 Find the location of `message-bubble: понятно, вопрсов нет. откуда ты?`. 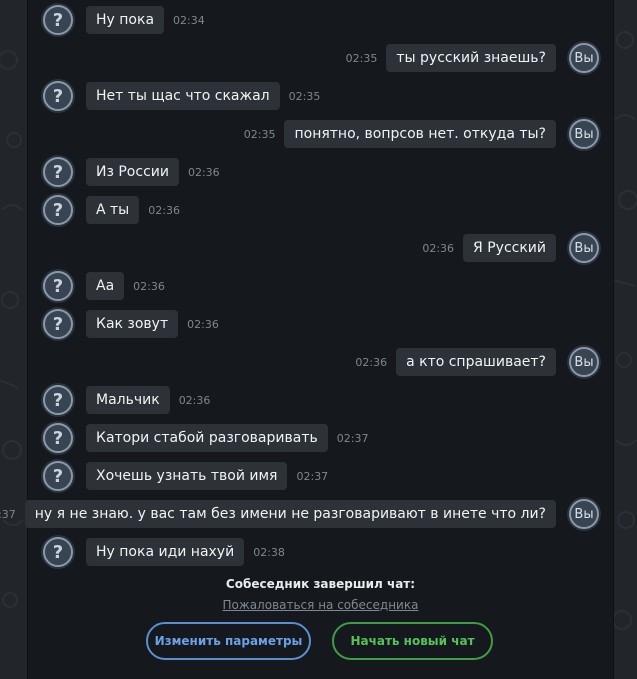

message-bubble: понятно, вопрсов нет. откуда ты? is located at coordinates (420, 134).